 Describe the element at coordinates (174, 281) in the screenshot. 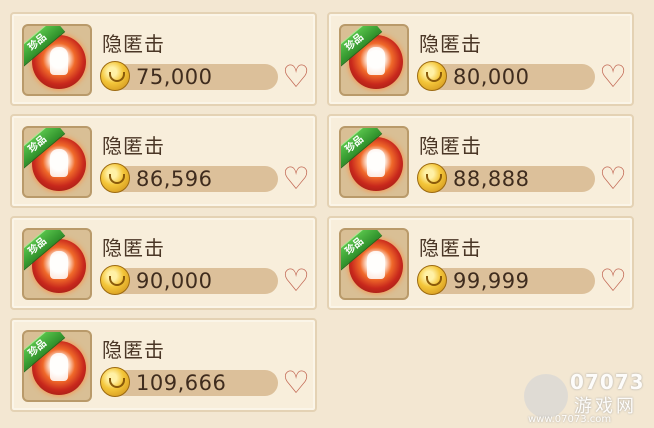

I see `price-value: 90,000` at that location.